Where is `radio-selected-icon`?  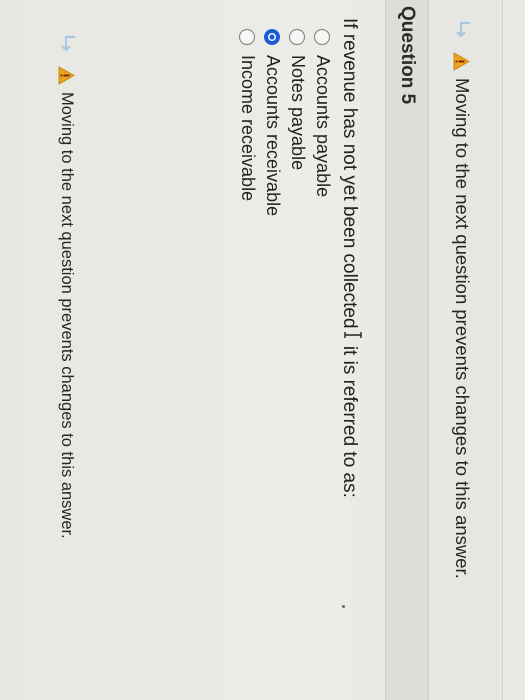
radio-selected-icon is located at coordinates (273, 37).